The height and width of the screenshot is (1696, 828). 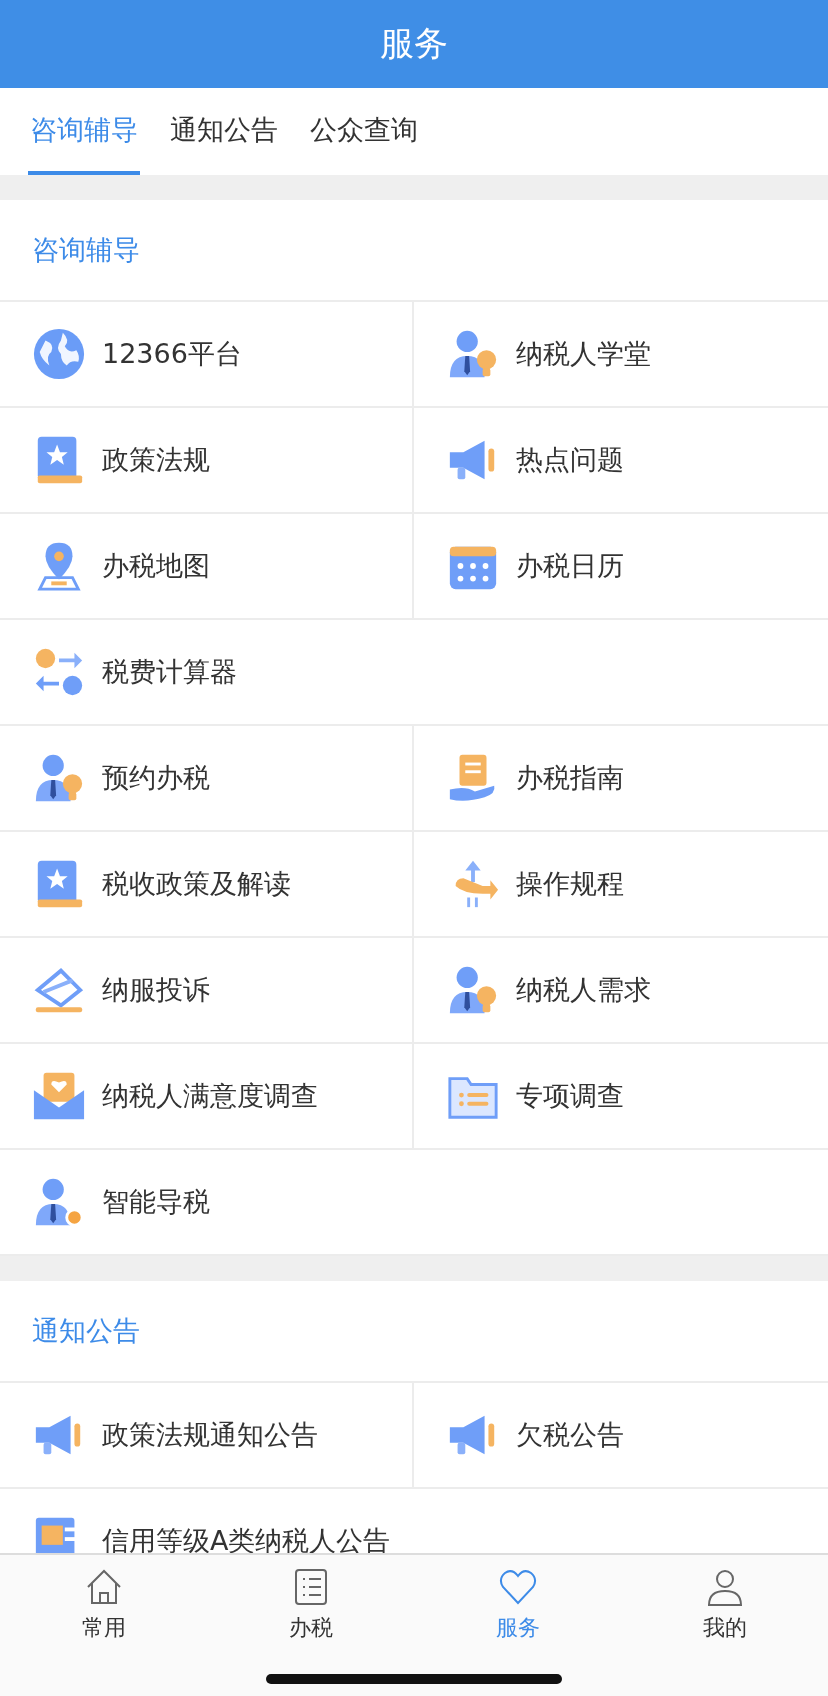 What do you see at coordinates (103, 1610) in the screenshot?
I see `nav-tab: 常用` at bounding box center [103, 1610].